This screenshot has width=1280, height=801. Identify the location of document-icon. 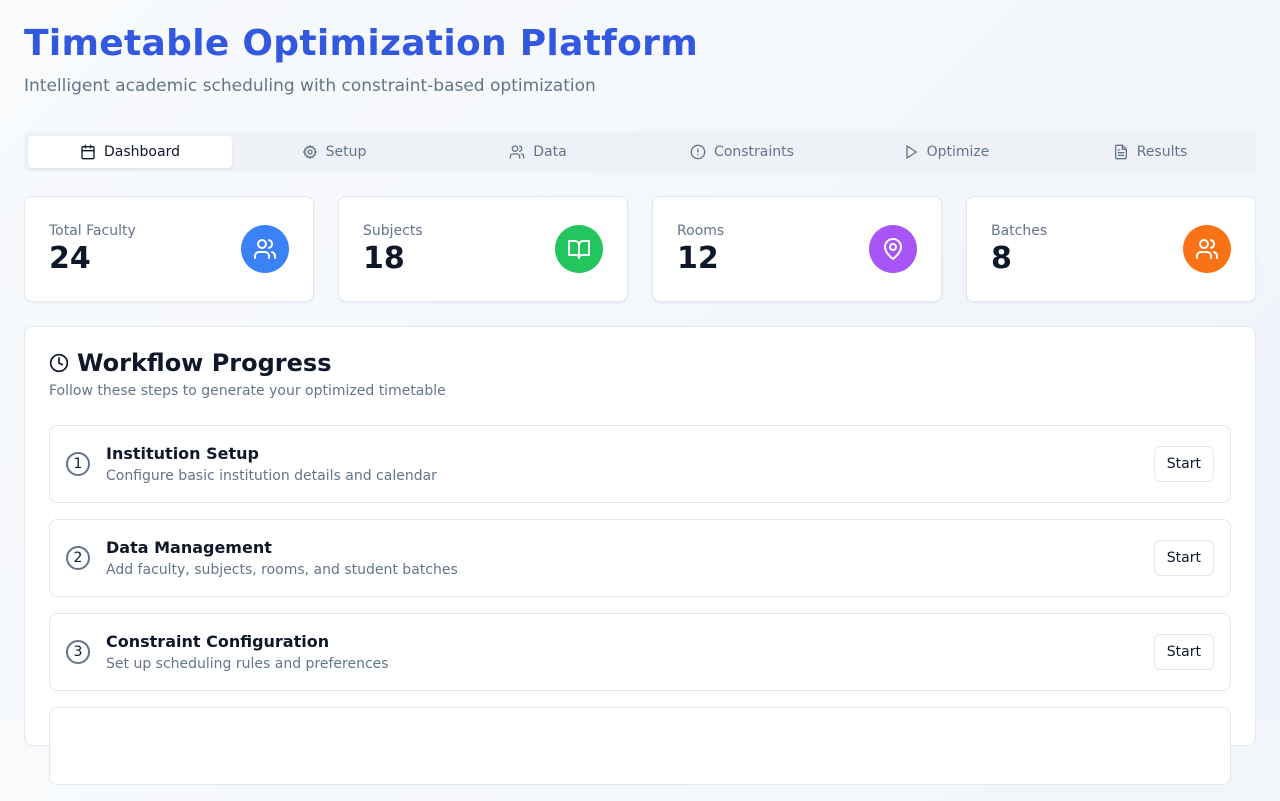
(1120, 152).